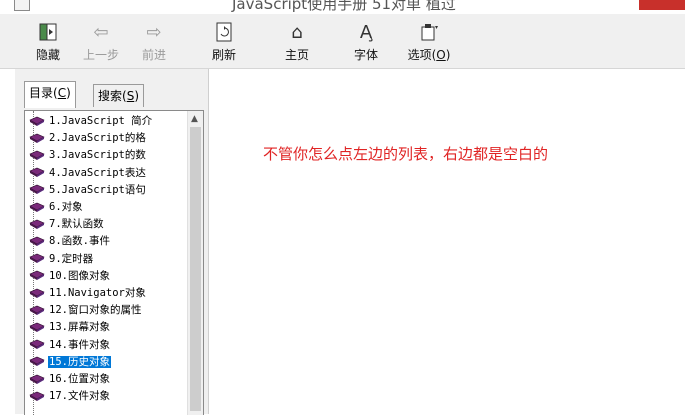  I want to click on tree-item: 3.JavaScript的数, so click(88, 154).